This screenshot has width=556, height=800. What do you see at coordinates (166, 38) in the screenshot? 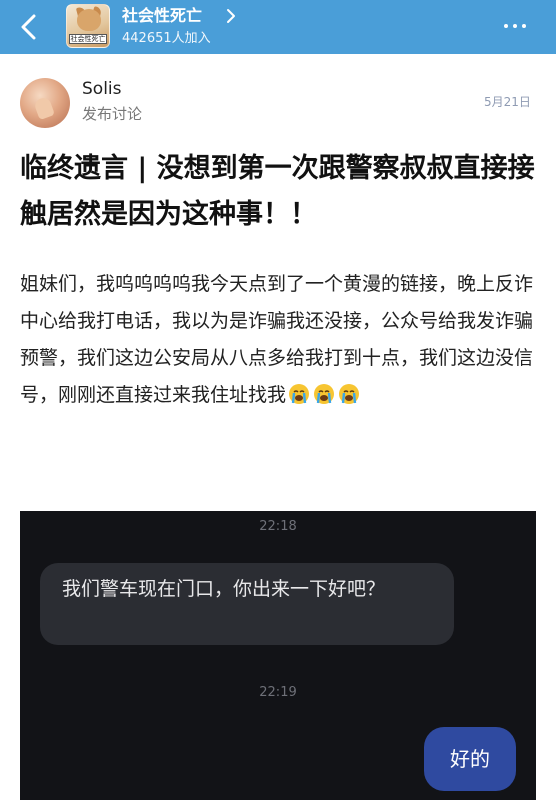
I see `member-count: 442651人加入` at bounding box center [166, 38].